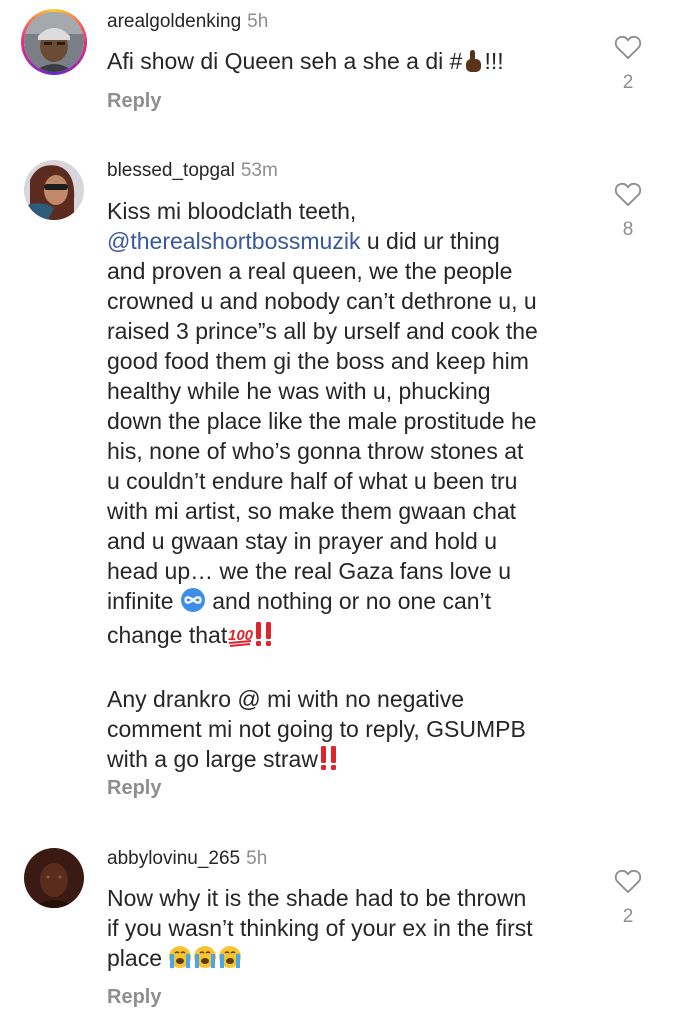 The height and width of the screenshot is (1024, 675). I want to click on profile-photo-dark-icon, so click(54, 878).